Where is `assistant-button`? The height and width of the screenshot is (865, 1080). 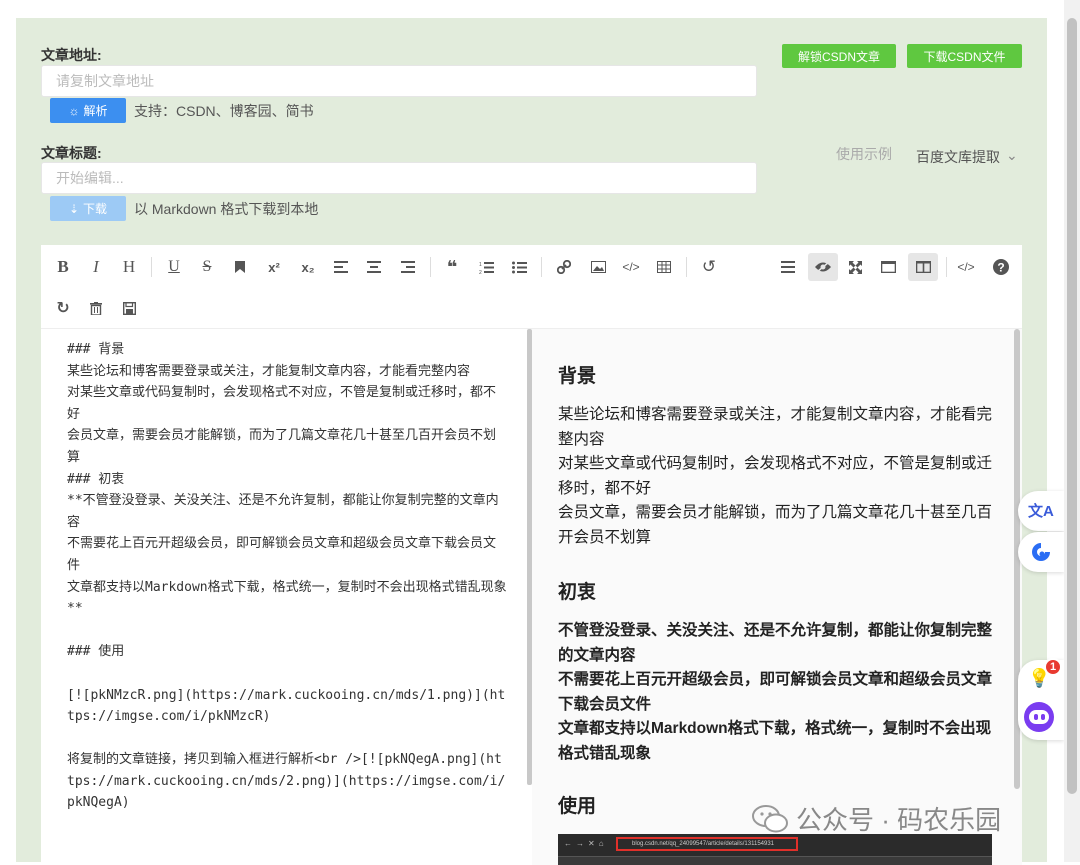 assistant-button is located at coordinates (1041, 552).